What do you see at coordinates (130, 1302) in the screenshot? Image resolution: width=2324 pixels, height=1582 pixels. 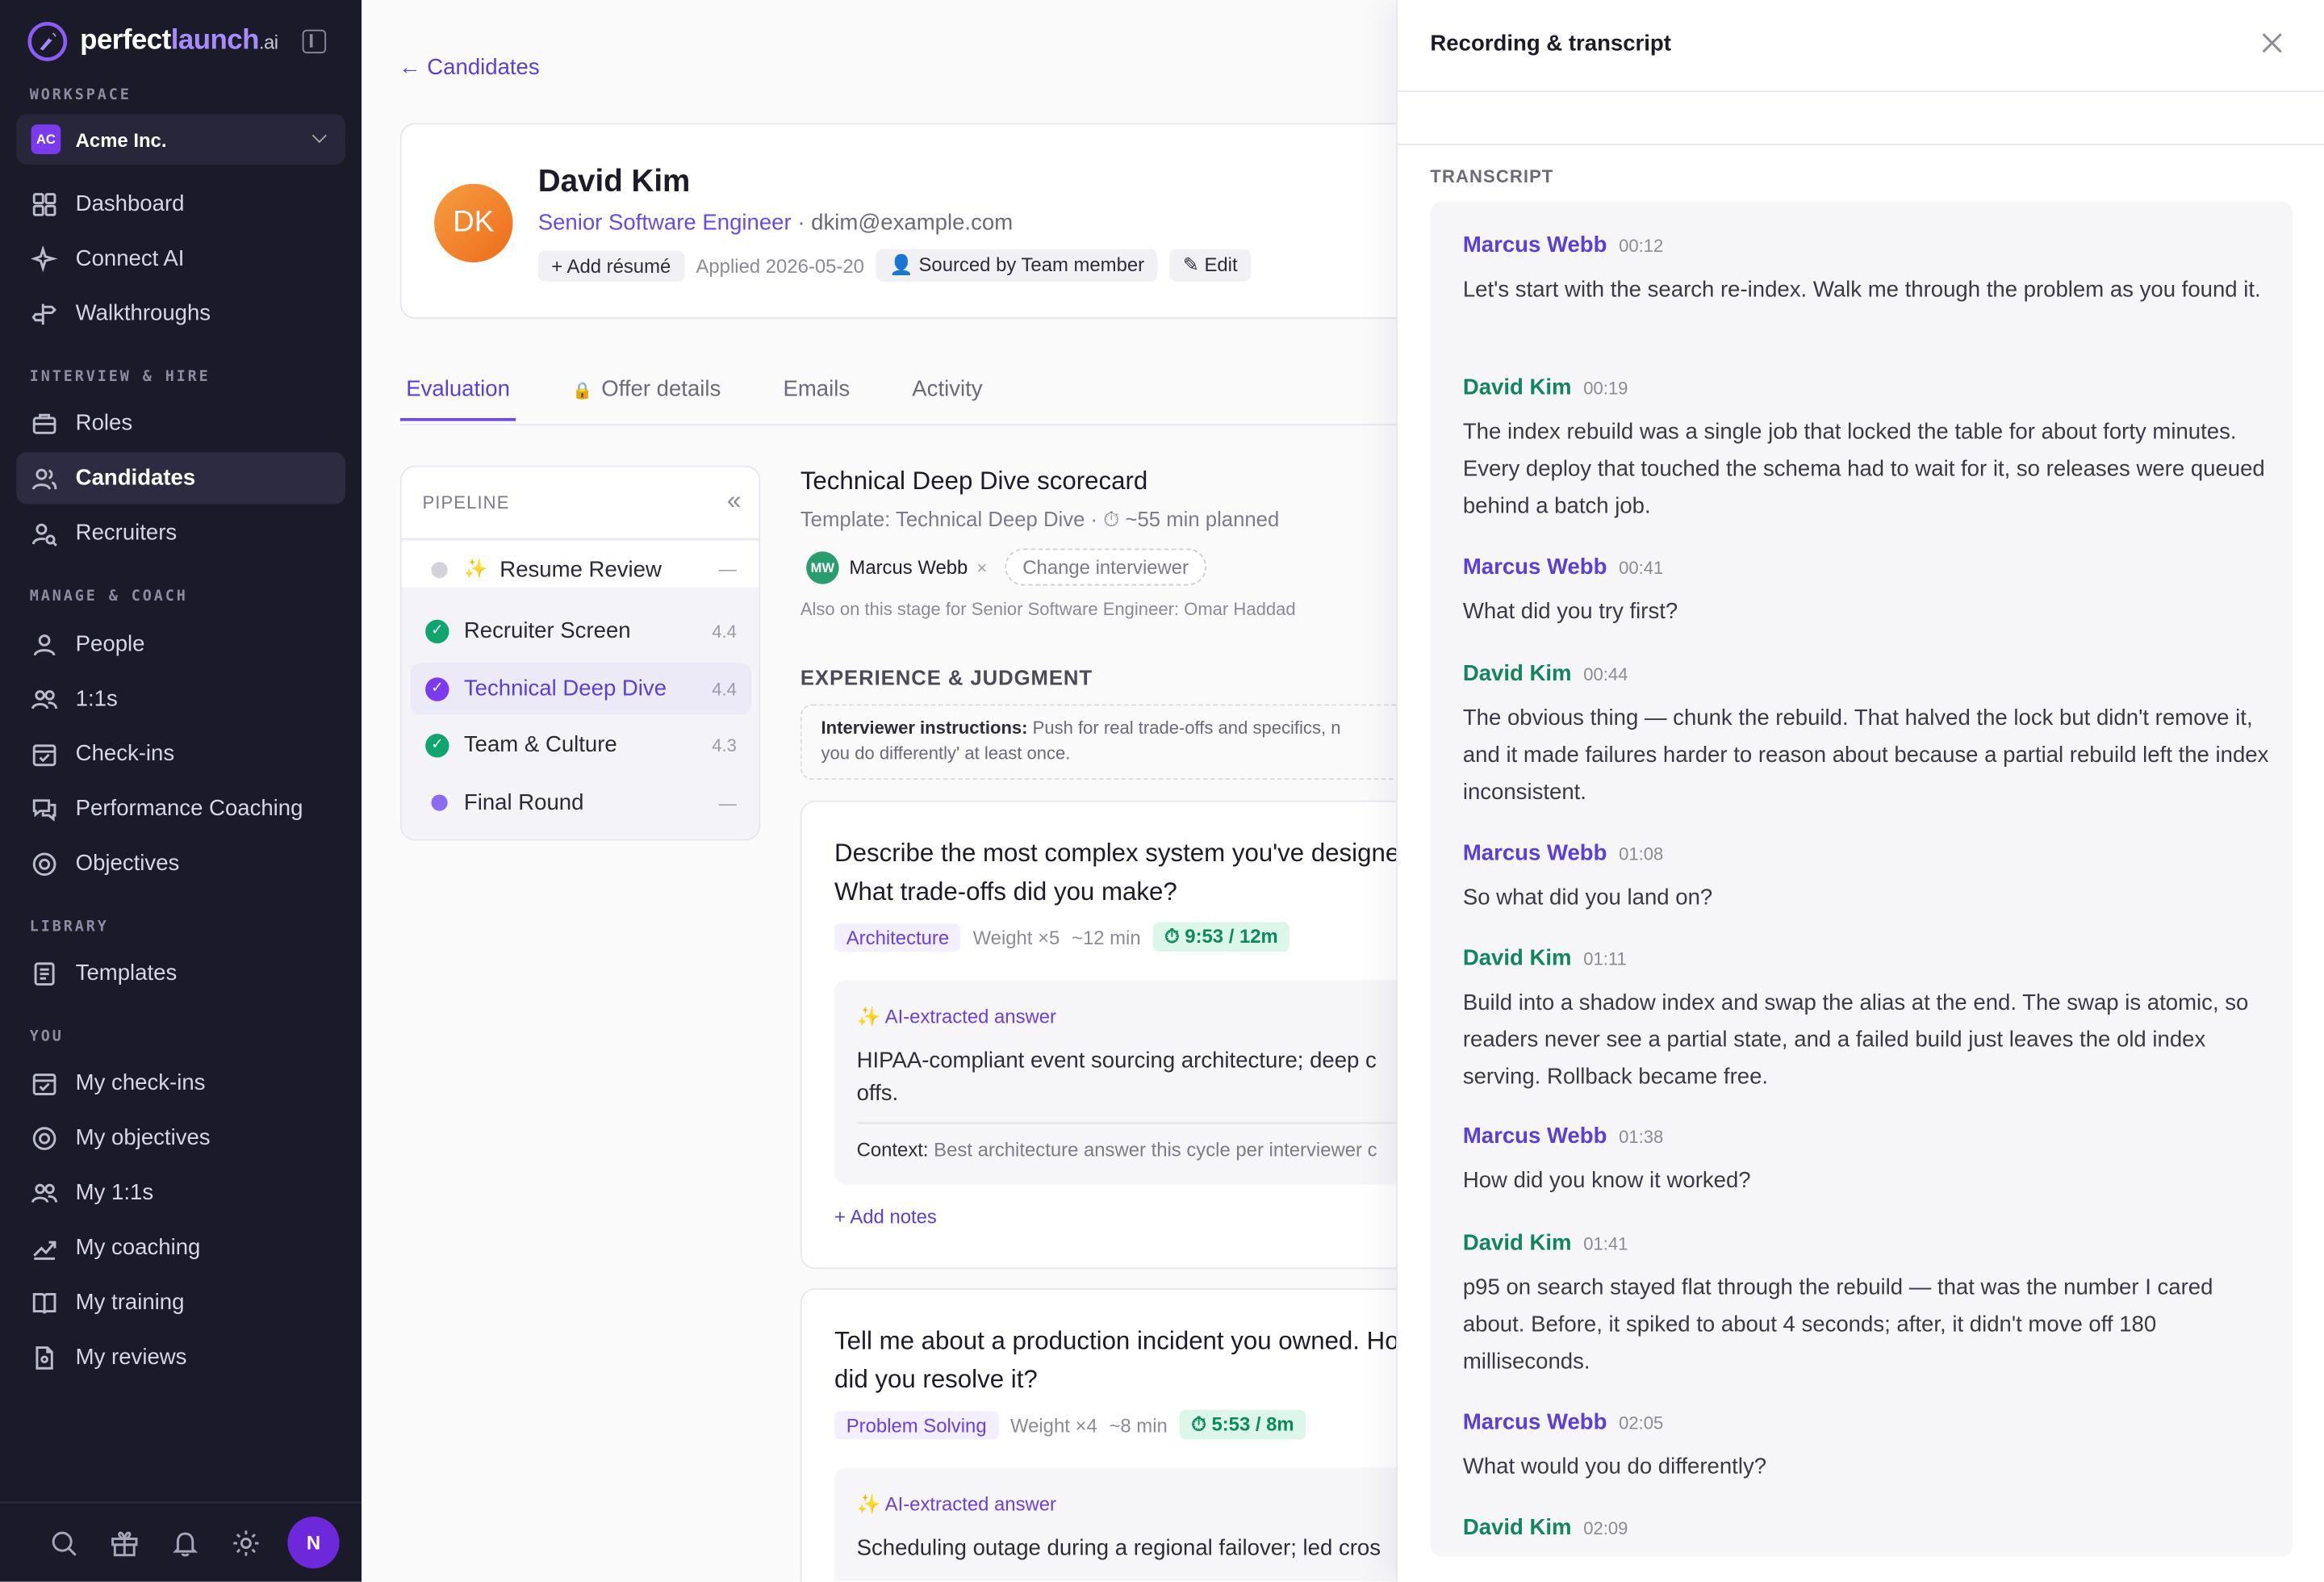 I see `nav-label: My training` at bounding box center [130, 1302].